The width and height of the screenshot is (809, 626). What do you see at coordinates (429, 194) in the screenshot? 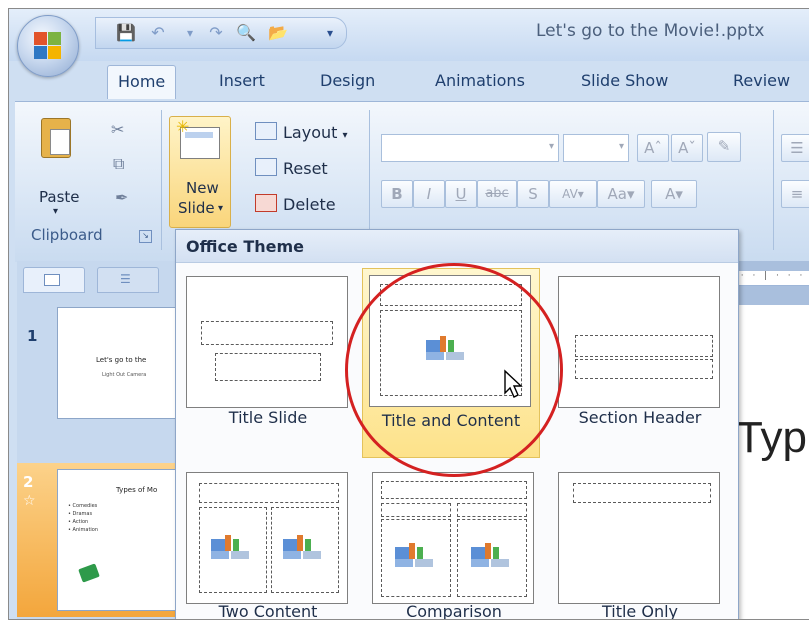
I see `italic-icon: I` at bounding box center [429, 194].